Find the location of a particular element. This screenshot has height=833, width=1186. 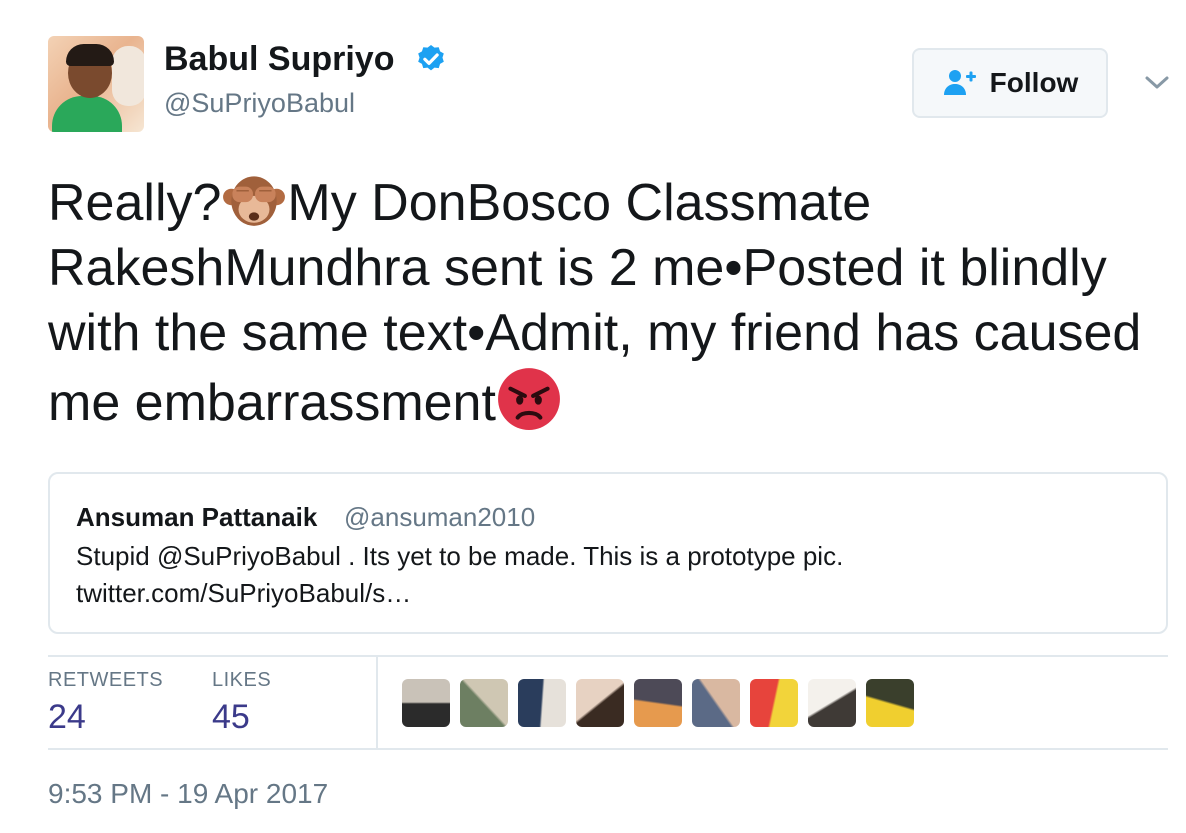

author-handle: @SuPriyoBabul is located at coordinates (259, 103).